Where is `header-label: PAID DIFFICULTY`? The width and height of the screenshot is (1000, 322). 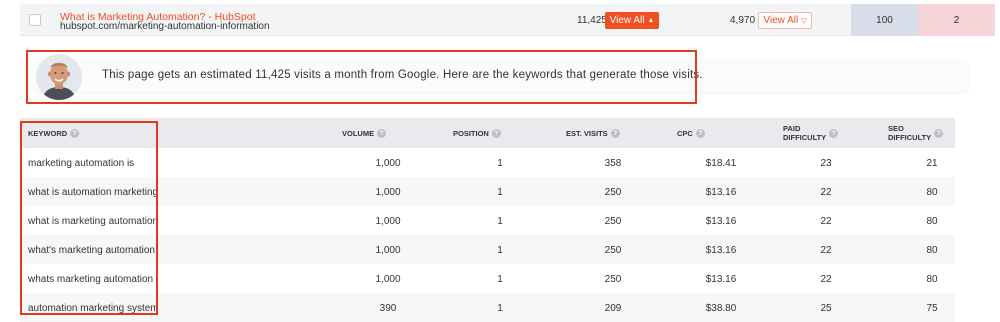
header-label: PAID DIFFICULTY is located at coordinates (805, 133).